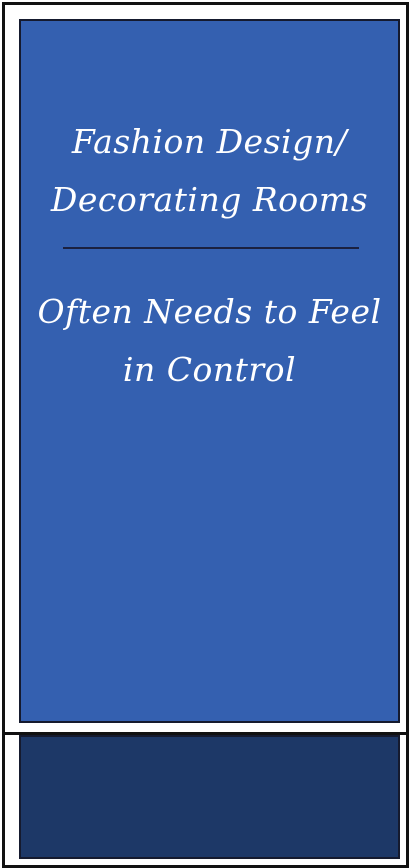  Describe the element at coordinates (211, 248) in the screenshot. I see `title-divider` at that location.